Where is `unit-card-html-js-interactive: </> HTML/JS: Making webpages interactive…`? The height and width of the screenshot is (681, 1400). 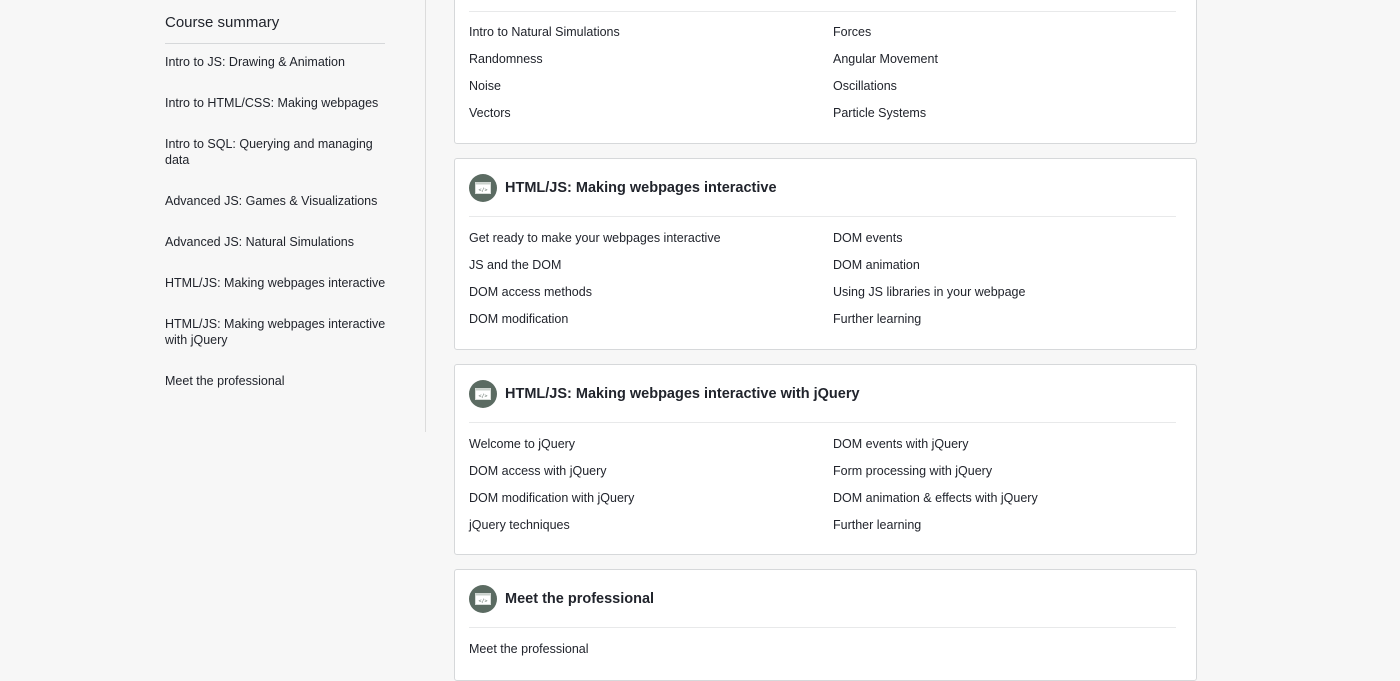 unit-card-html-js-interactive: </> HTML/JS: Making webpages interactive… is located at coordinates (825, 254).